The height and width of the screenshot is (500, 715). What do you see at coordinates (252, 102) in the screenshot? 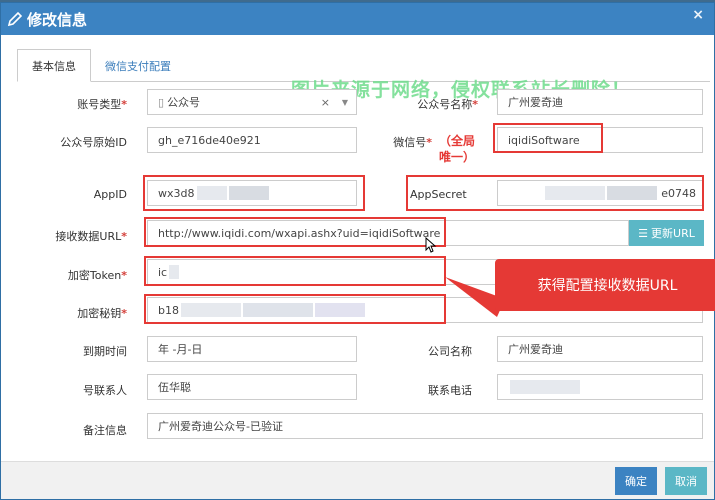
I see `account-type-select: ▯ 公众号 × ▼` at bounding box center [252, 102].